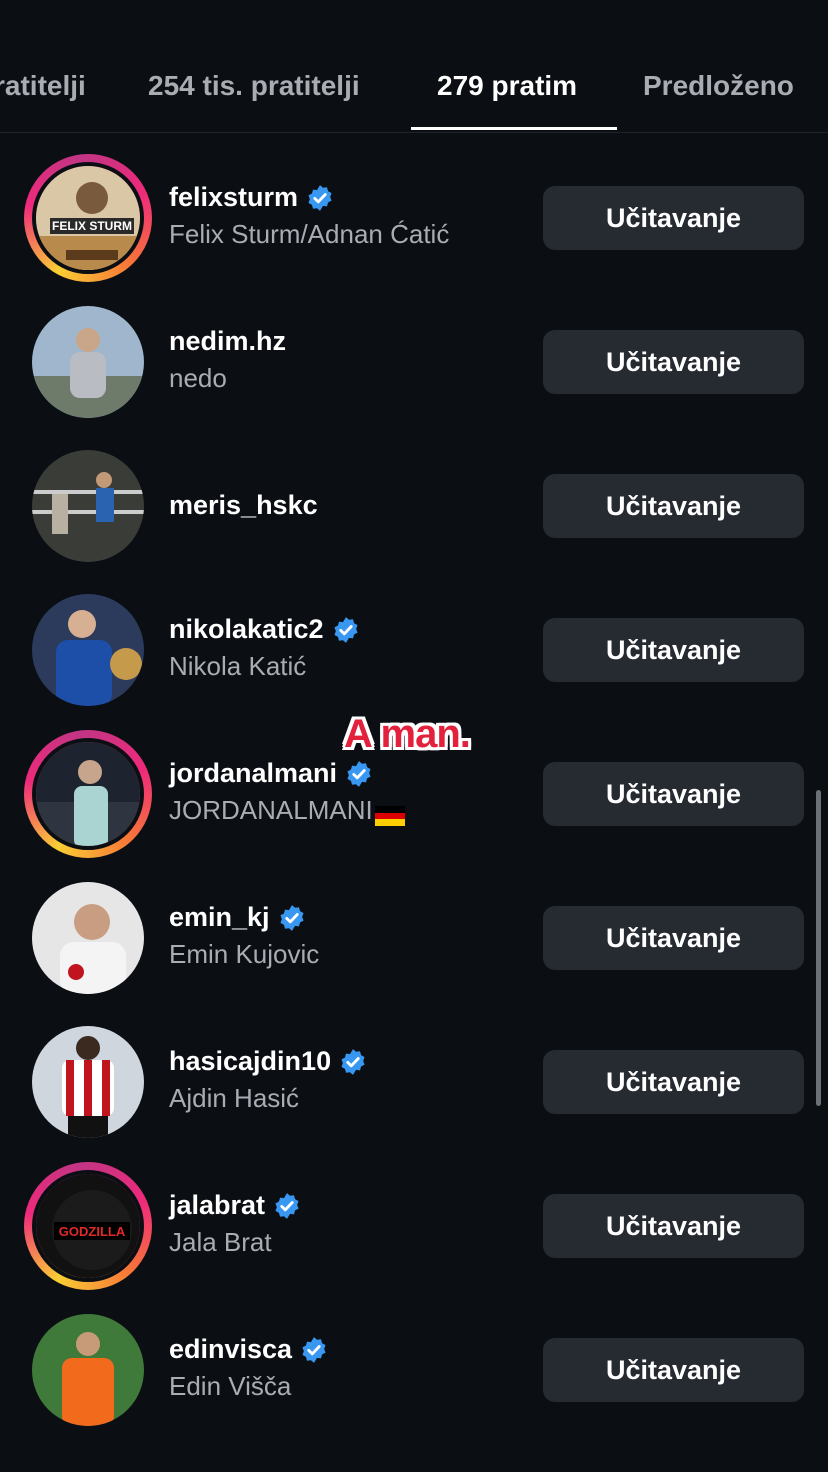  I want to click on full-name-text: Edin Višča, so click(230, 1386).